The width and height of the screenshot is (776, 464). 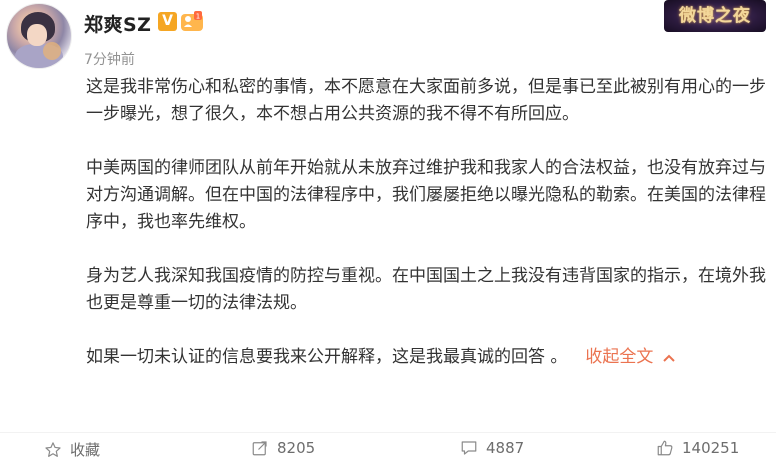 I want to click on favorite-button: 收藏, so click(x=72, y=449).